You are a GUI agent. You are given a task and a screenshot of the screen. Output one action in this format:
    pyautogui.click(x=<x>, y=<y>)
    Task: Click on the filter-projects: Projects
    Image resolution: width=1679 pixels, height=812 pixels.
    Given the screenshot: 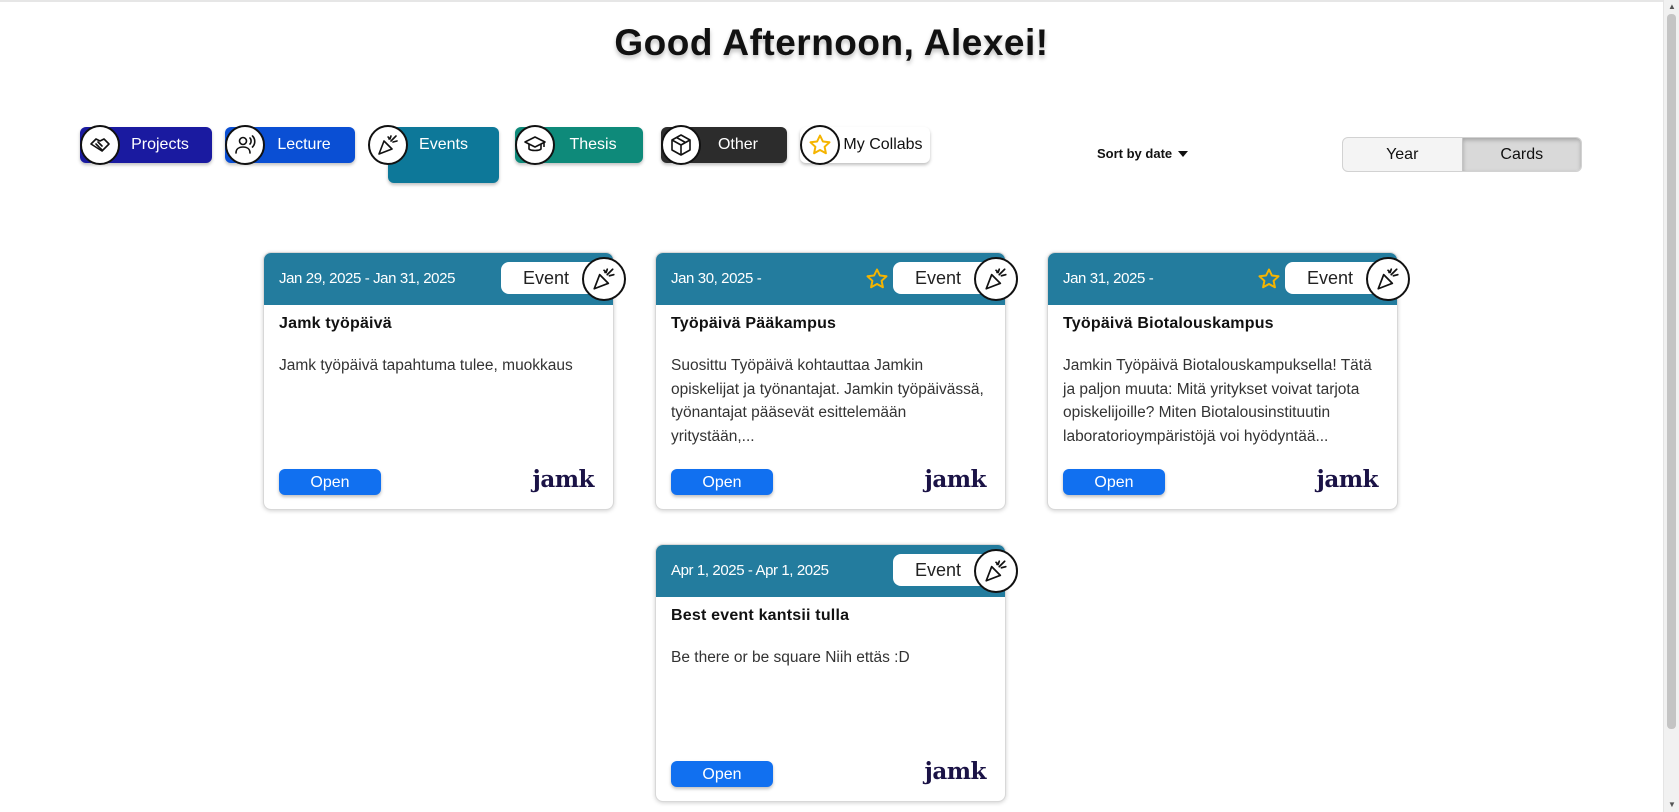 What is the action you would take?
    pyautogui.click(x=146, y=145)
    